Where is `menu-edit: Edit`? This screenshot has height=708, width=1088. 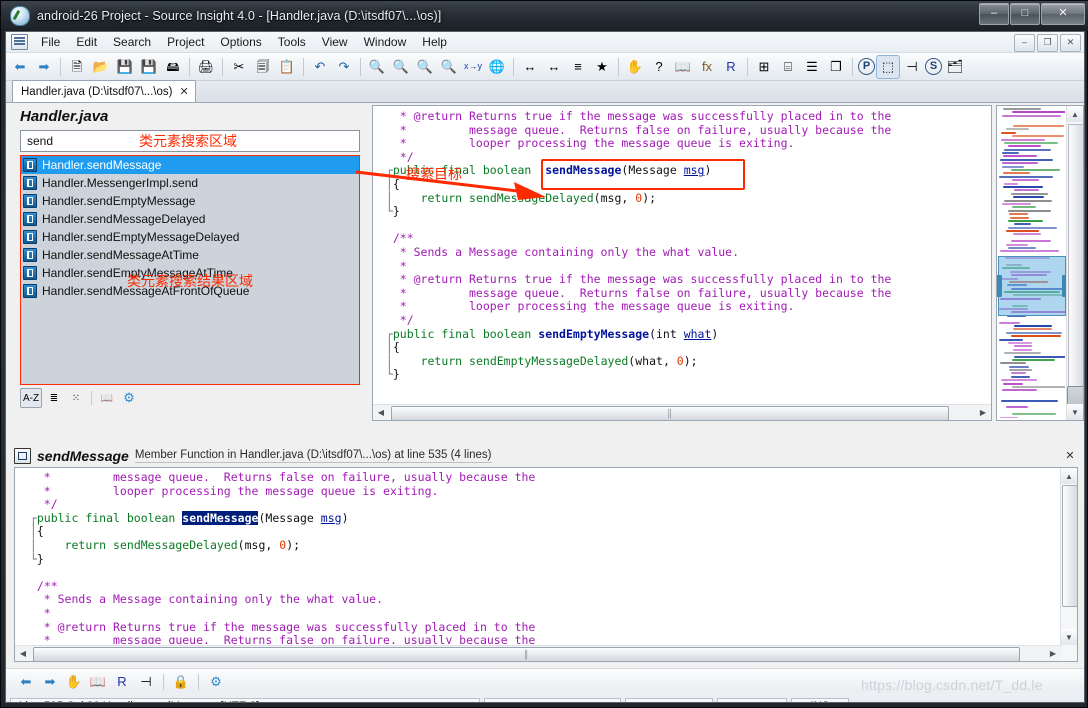 menu-edit: Edit is located at coordinates (86, 42).